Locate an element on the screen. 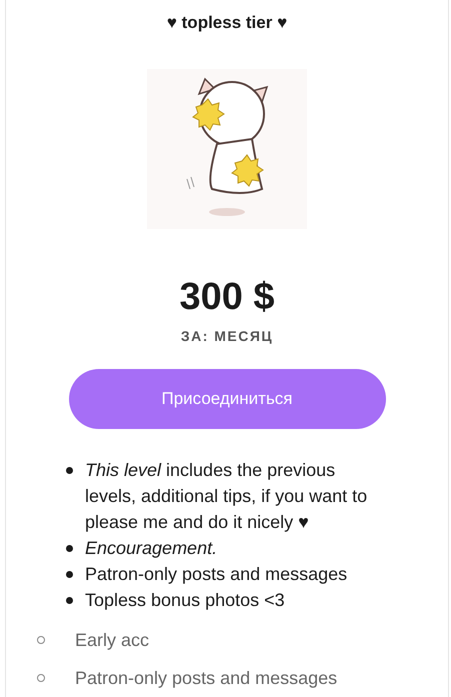 Image resolution: width=451 pixels, height=697 pixels. billing-period: ЗА: МЕСЯЦ is located at coordinates (227, 336).